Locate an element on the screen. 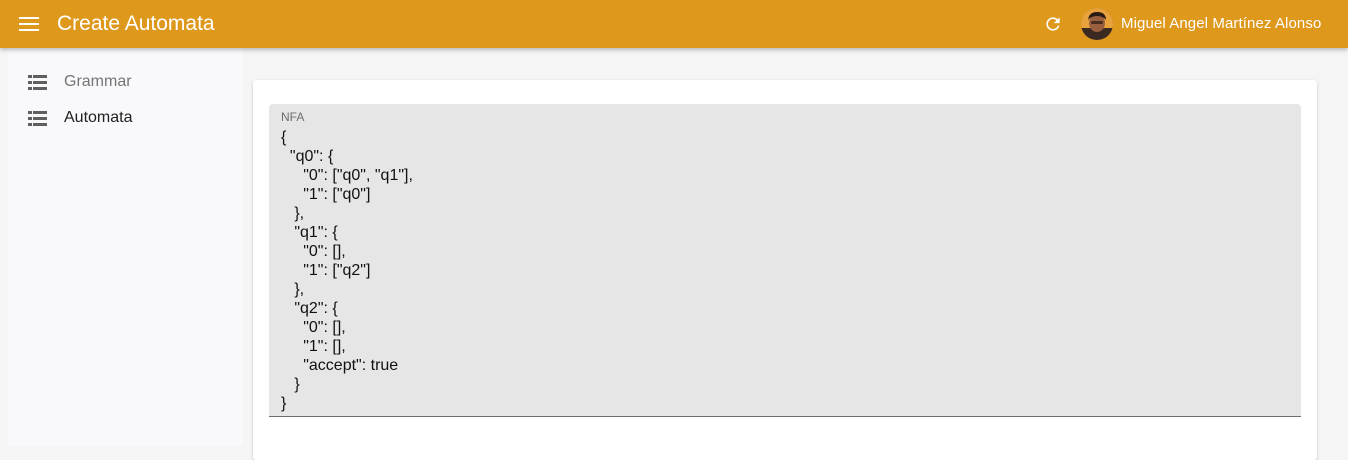 The image size is (1348, 460). field-label: NFA is located at coordinates (293, 117).